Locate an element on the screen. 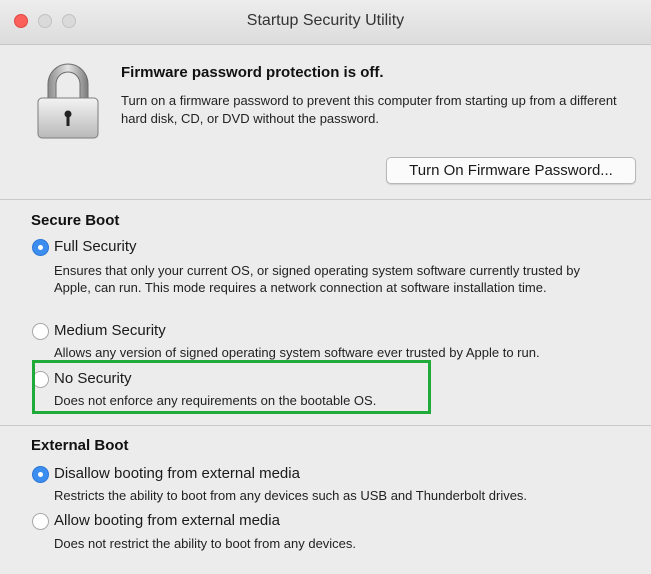 The height and width of the screenshot is (574, 651). secure-boot-heading: Secure Boot is located at coordinates (75, 220).